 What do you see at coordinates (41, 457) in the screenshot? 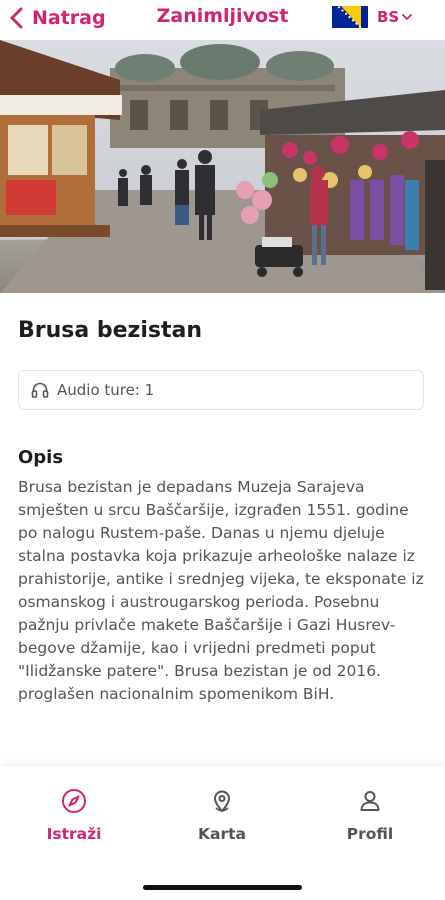
I see `description-heading: Opis` at bounding box center [41, 457].